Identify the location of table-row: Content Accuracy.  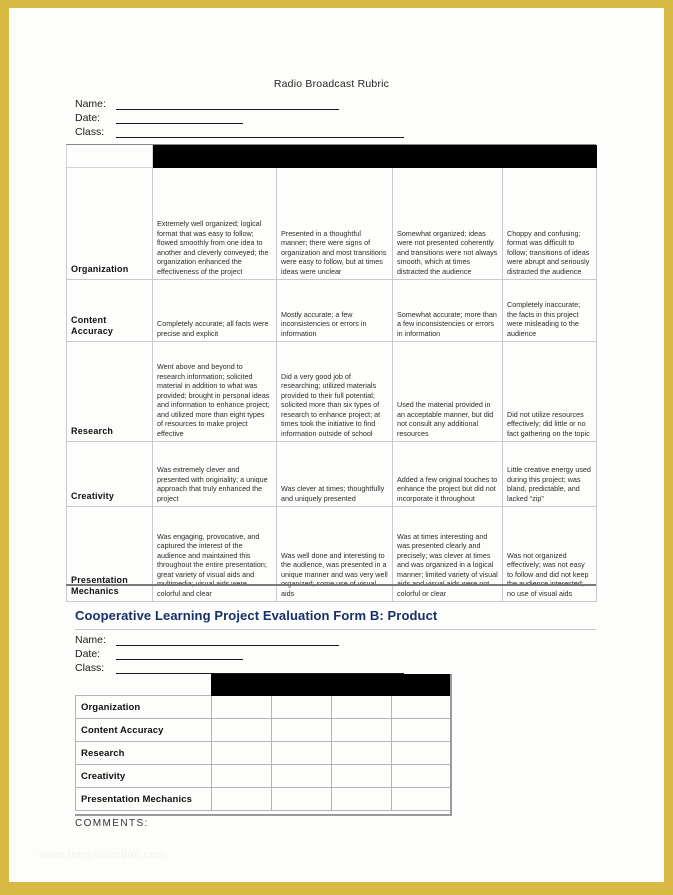
(263, 730).